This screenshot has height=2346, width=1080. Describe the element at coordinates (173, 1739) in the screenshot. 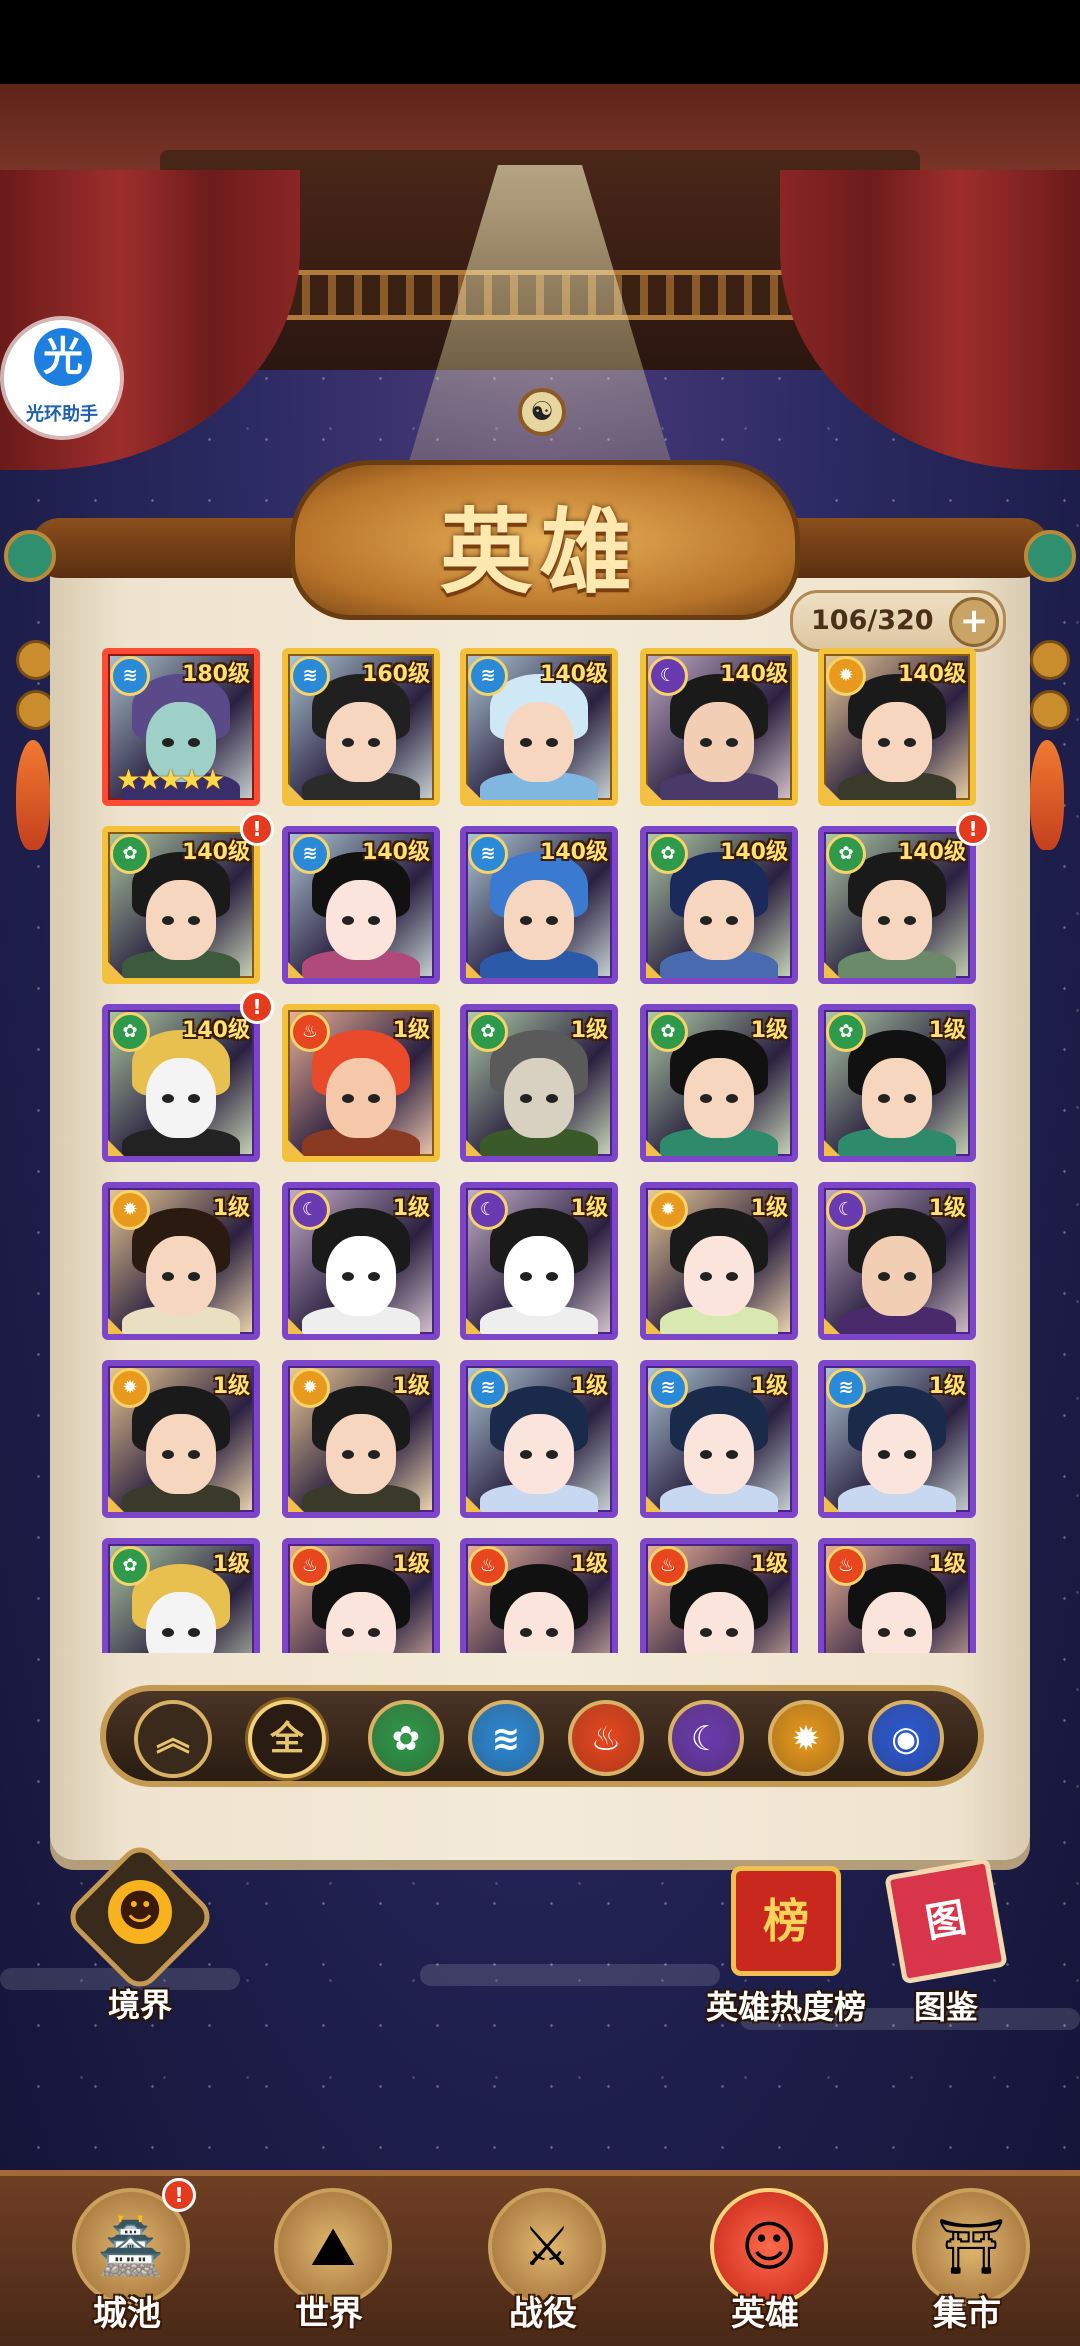

I see `collapse-filter-button: ︽` at that location.